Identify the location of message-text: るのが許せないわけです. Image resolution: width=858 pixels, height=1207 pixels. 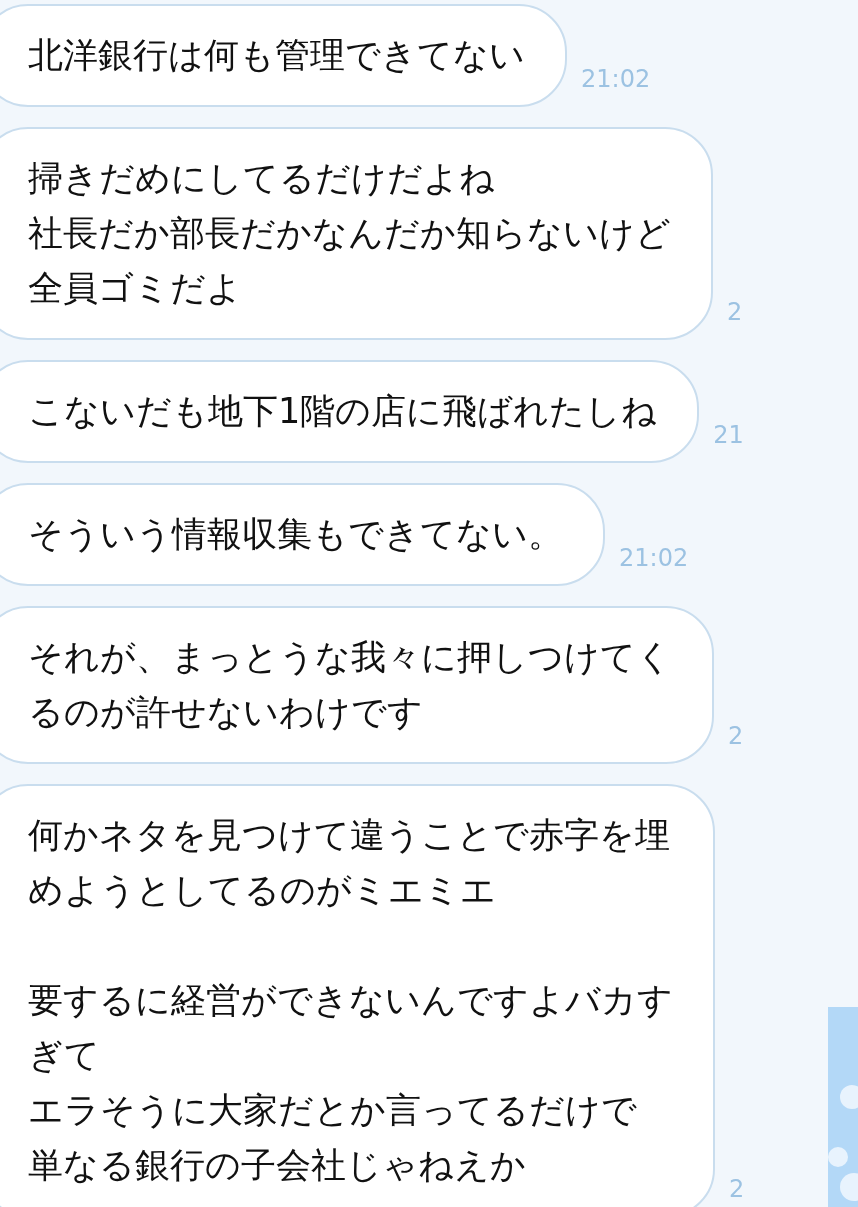
(226, 712).